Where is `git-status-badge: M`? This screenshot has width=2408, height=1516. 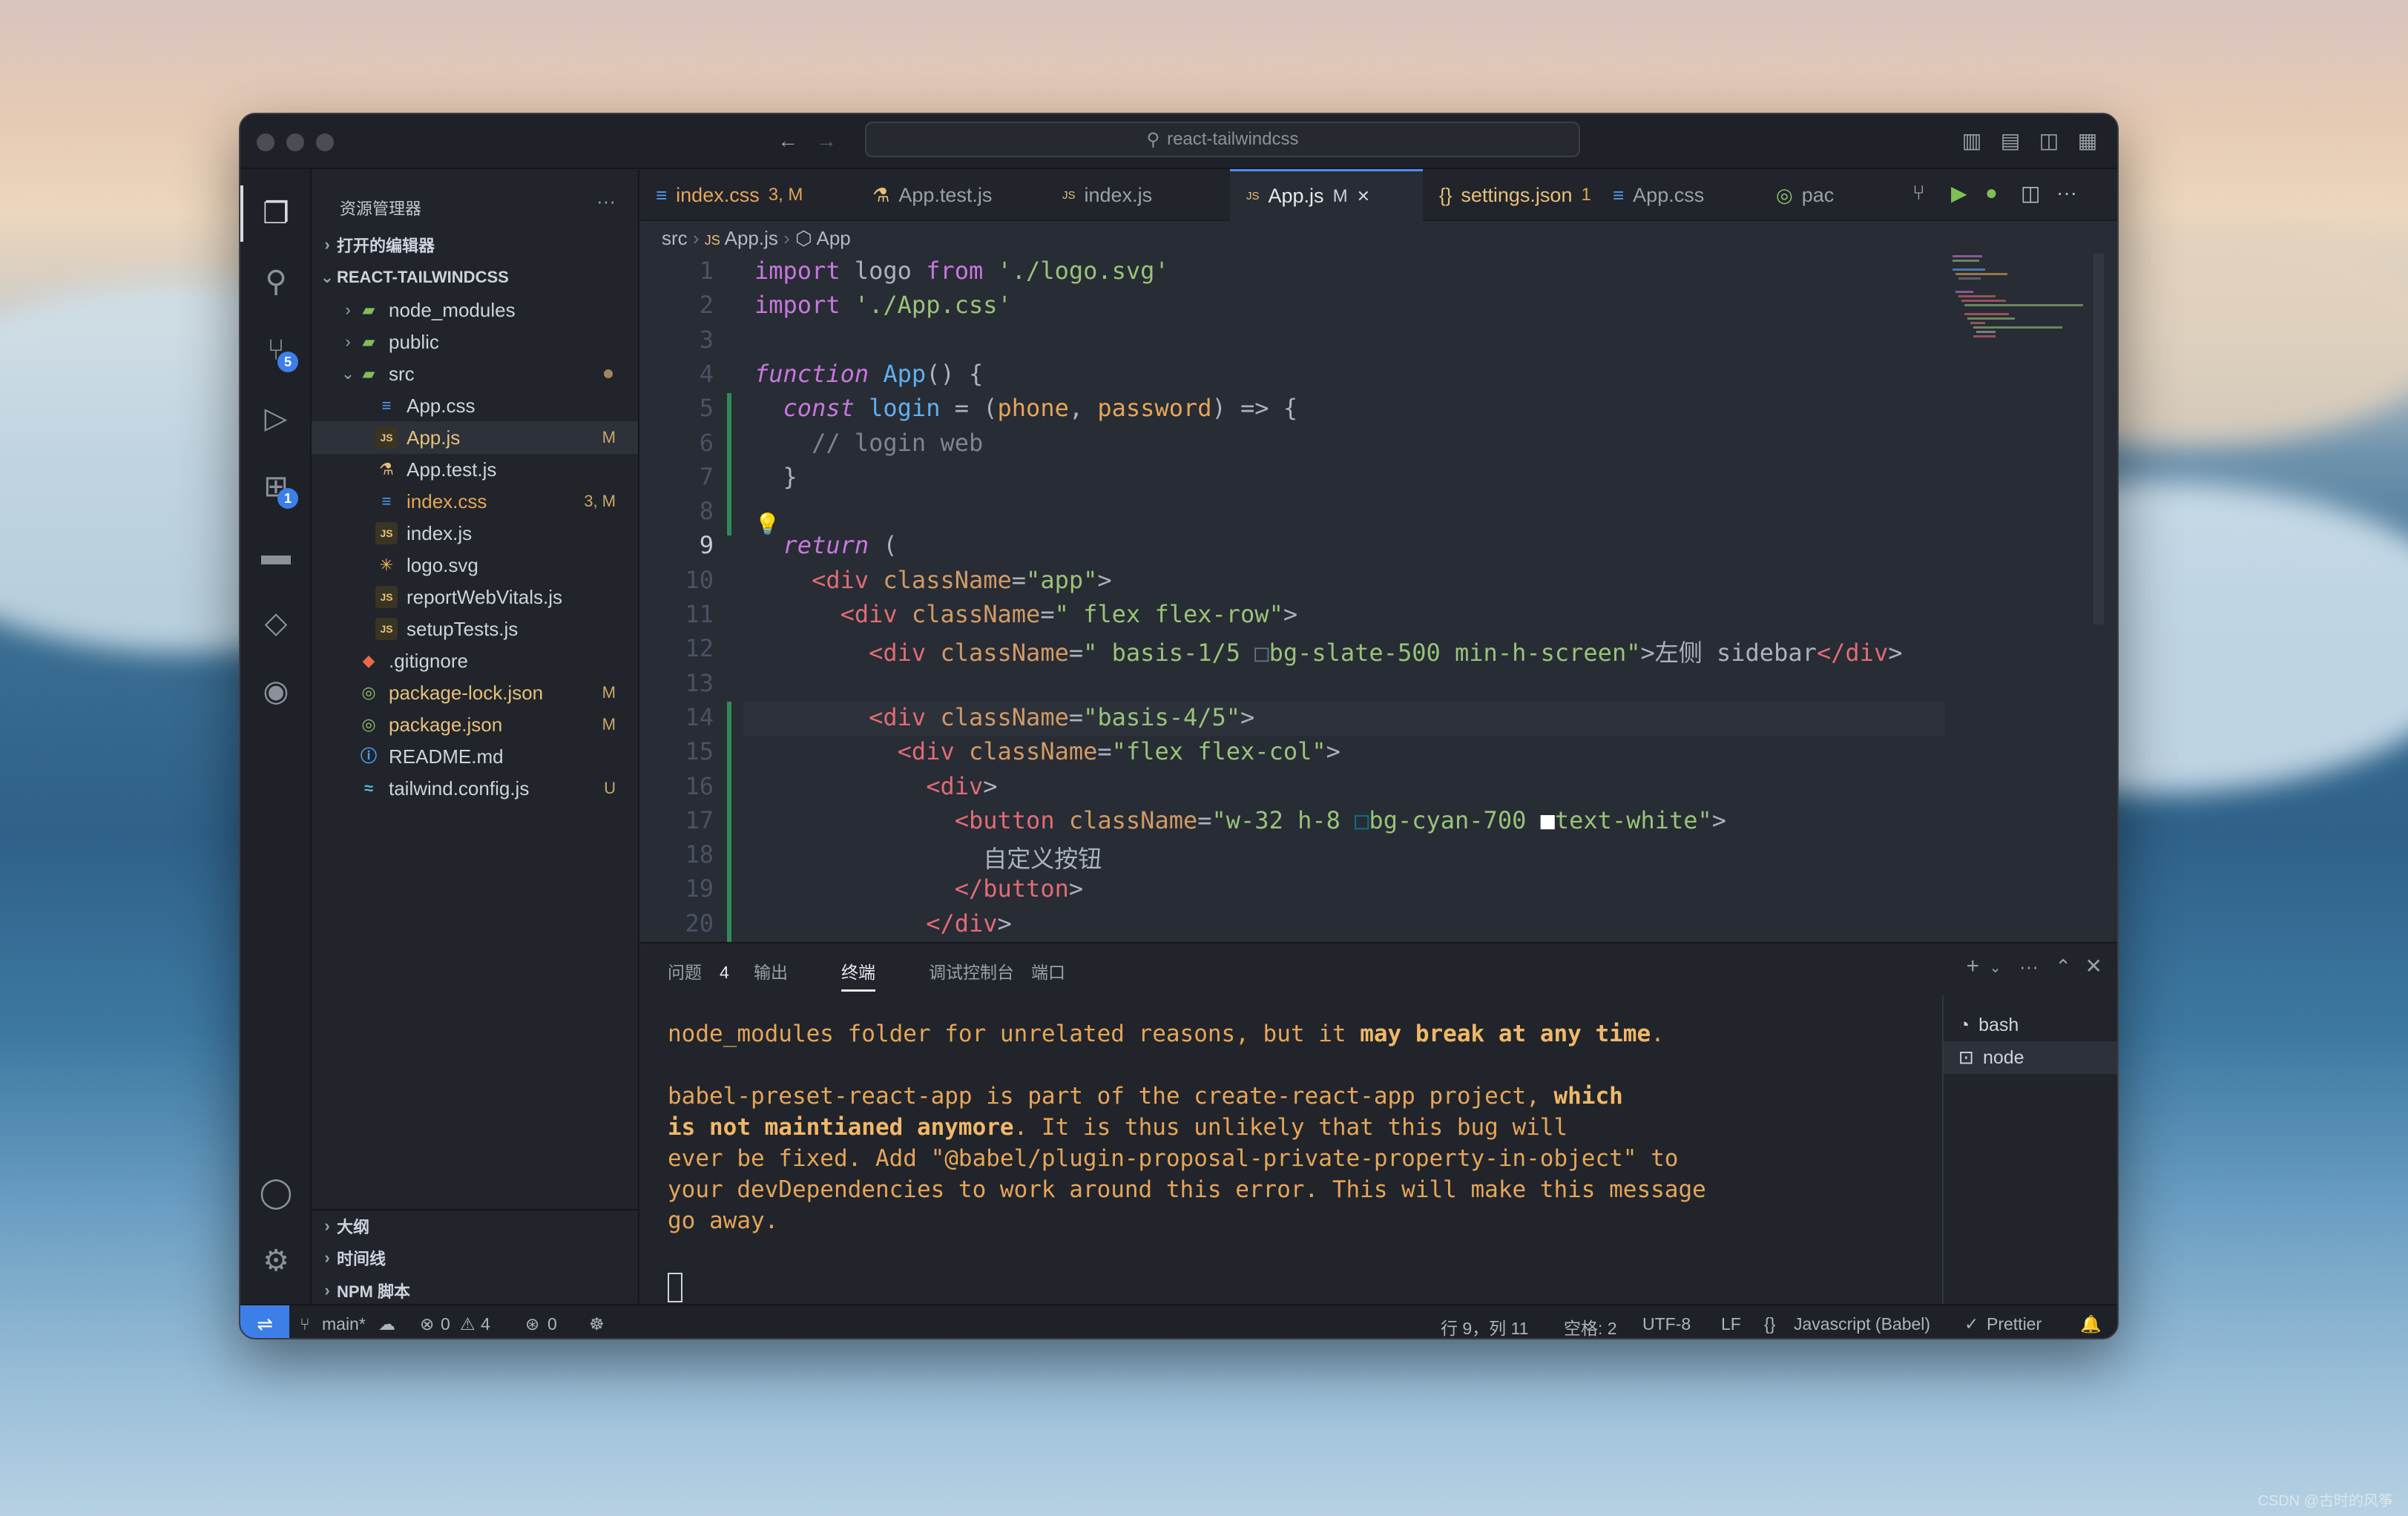
git-status-badge: M is located at coordinates (609, 693).